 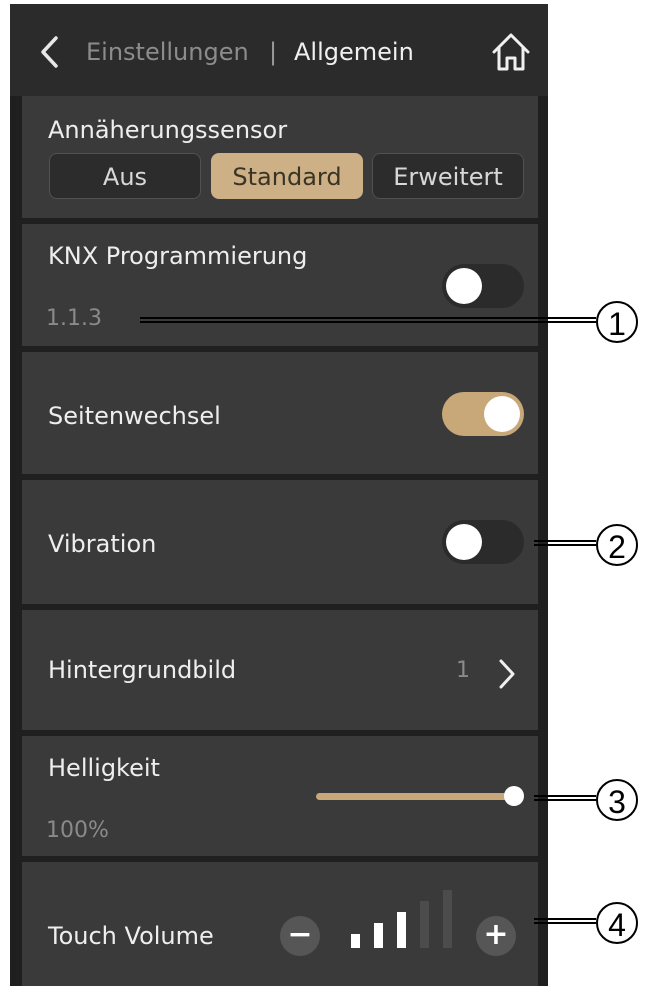 What do you see at coordinates (131, 936) in the screenshot?
I see `touch-volume-label: Touch Volume` at bounding box center [131, 936].